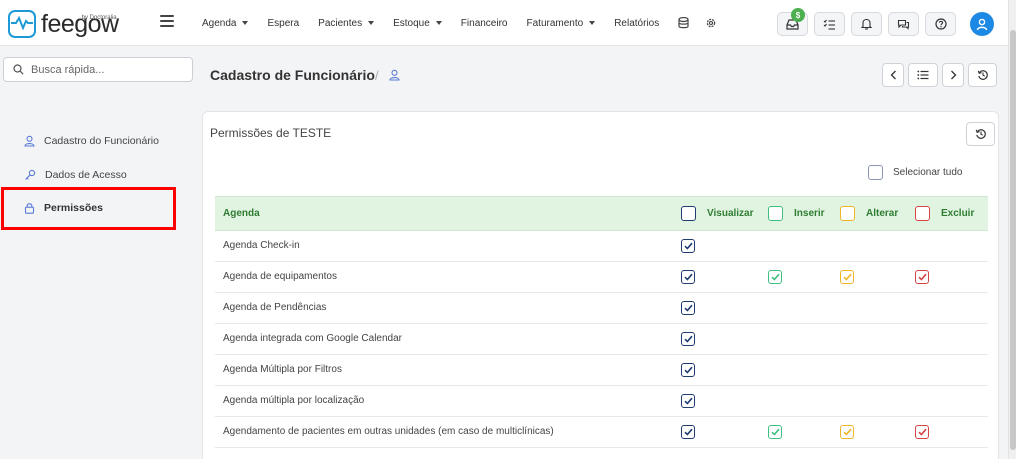 The image size is (1016, 459). I want to click on database-icon, so click(684, 23).